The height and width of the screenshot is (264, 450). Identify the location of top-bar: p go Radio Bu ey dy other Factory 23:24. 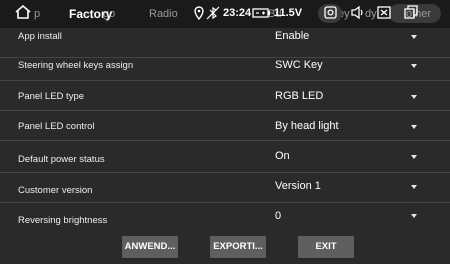
(225, 14).